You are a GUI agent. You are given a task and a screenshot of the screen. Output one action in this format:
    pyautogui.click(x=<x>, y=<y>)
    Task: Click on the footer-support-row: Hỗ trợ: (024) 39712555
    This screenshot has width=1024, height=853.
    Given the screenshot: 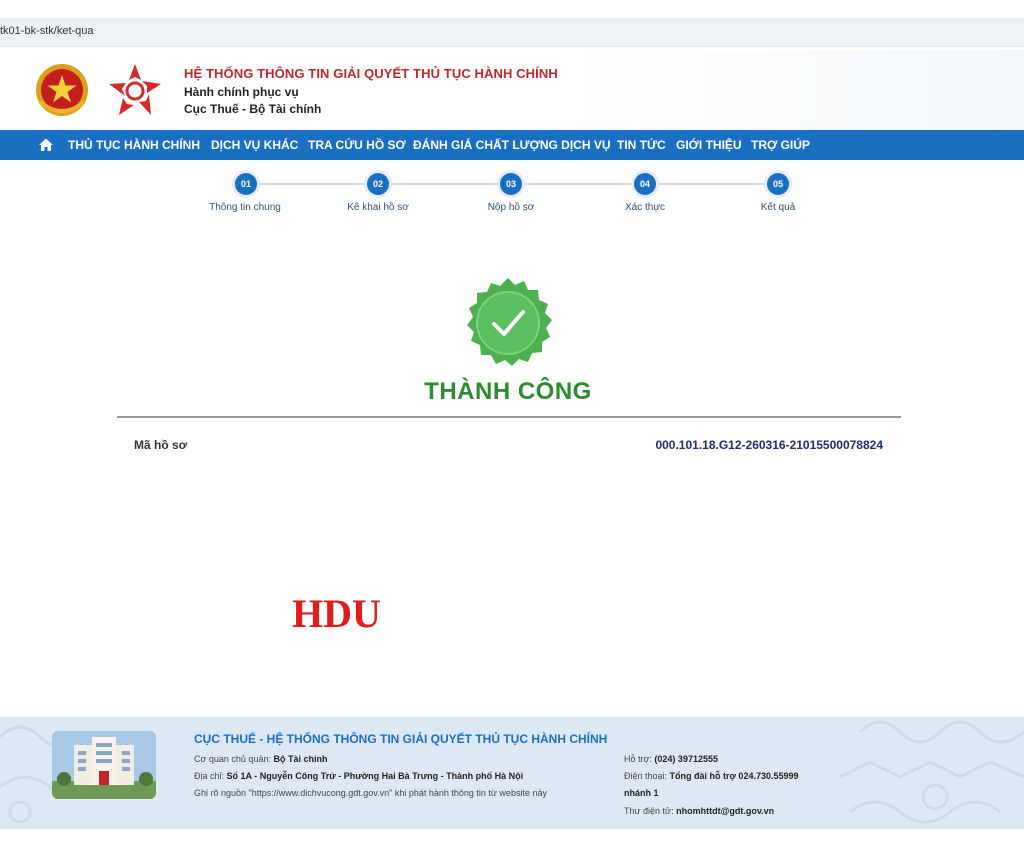 What is the action you would take?
    pyautogui.click(x=671, y=759)
    